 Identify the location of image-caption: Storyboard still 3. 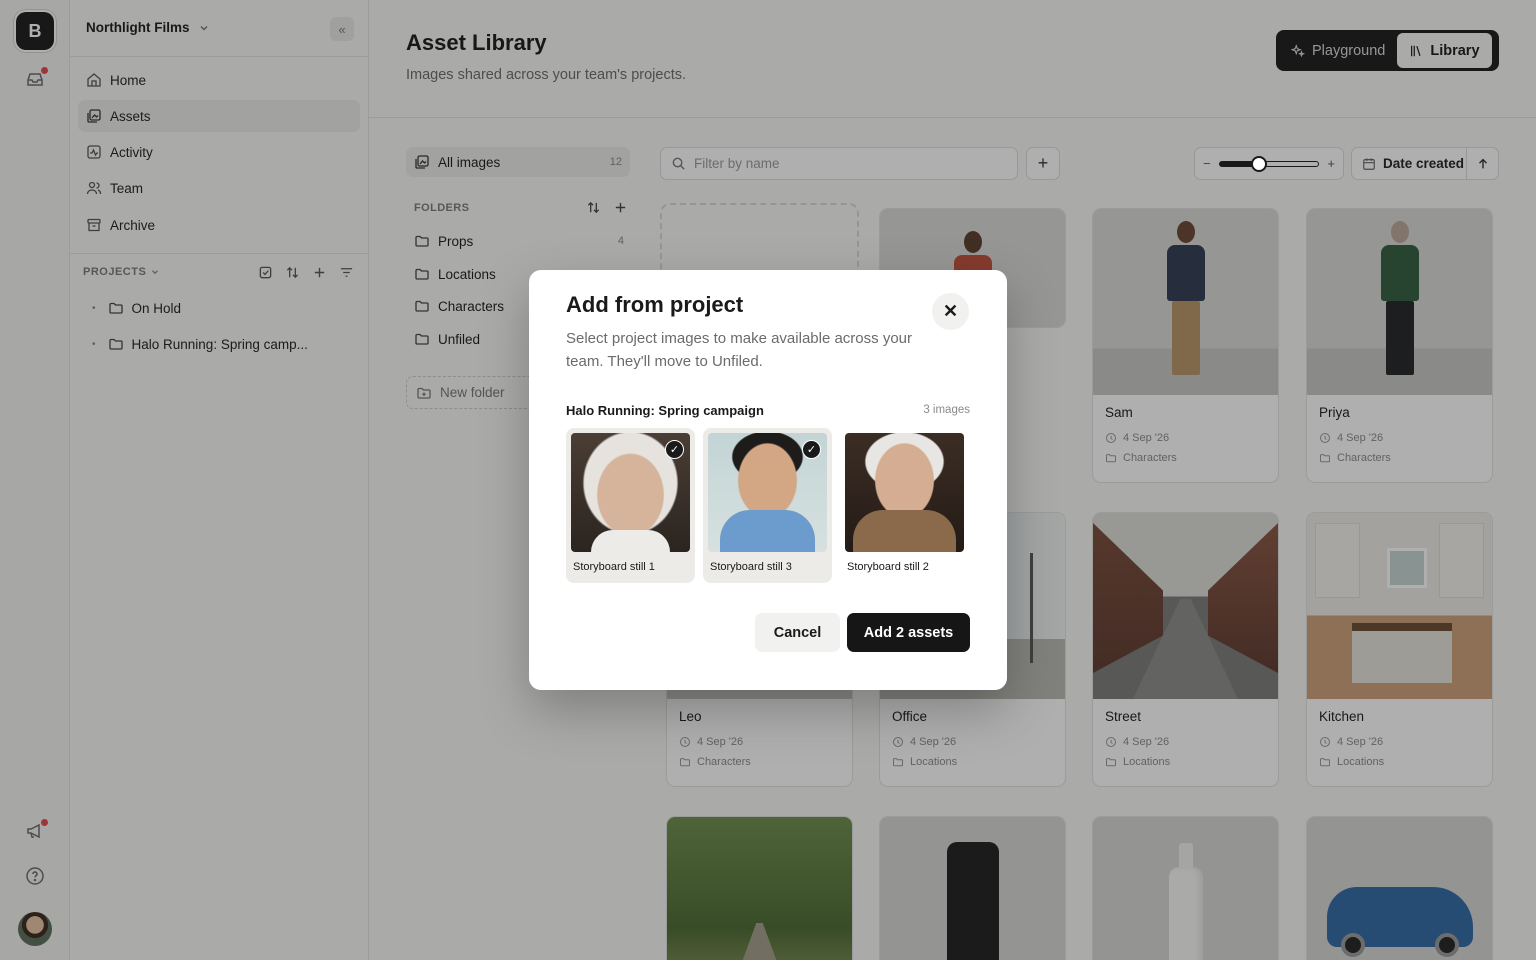
(751, 567).